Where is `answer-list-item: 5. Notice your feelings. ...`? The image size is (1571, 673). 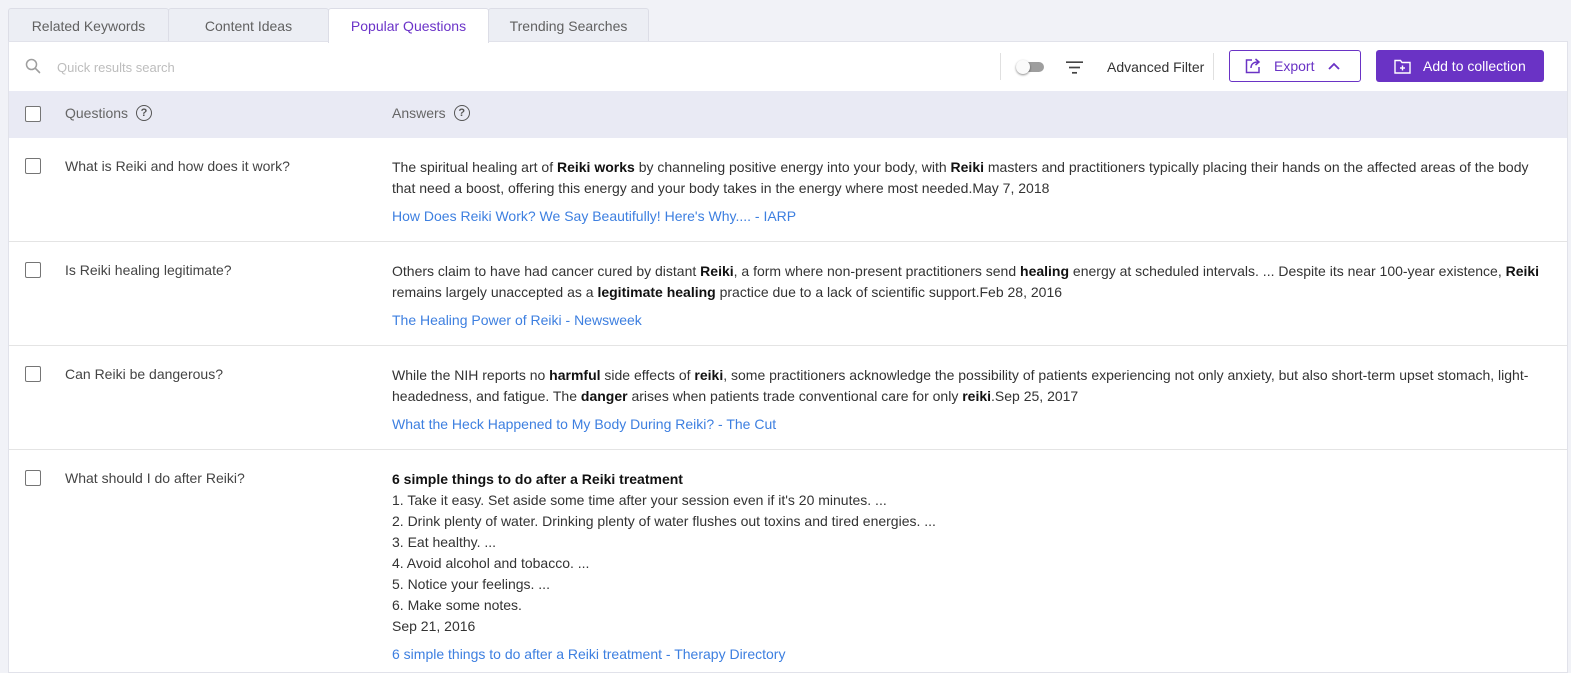 answer-list-item: 5. Notice your feelings. ... is located at coordinates (471, 584).